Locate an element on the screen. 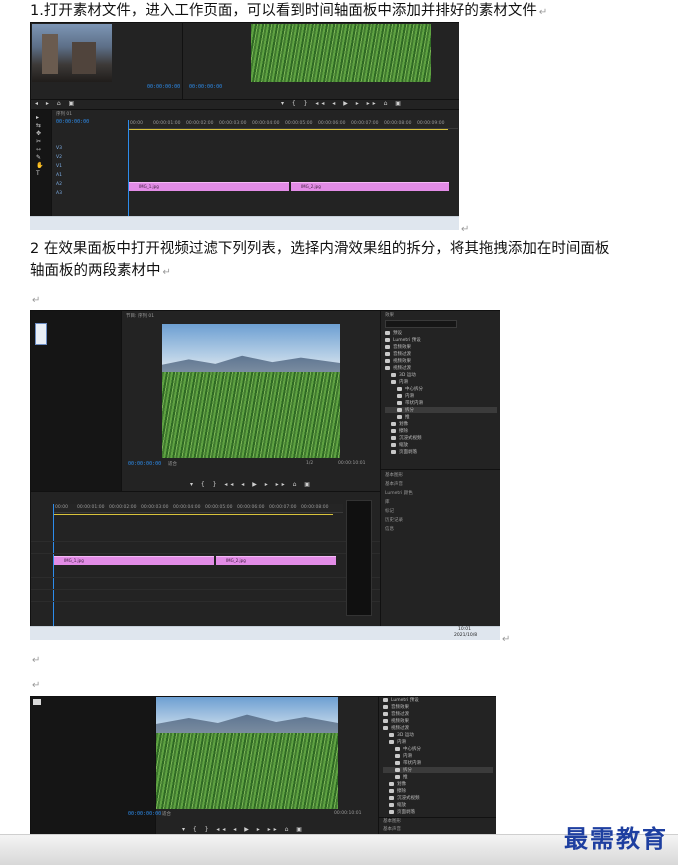 The height and width of the screenshot is (865, 678). source-controls: ◂ ▸ ⌂ ▣ is located at coordinates (56, 103).